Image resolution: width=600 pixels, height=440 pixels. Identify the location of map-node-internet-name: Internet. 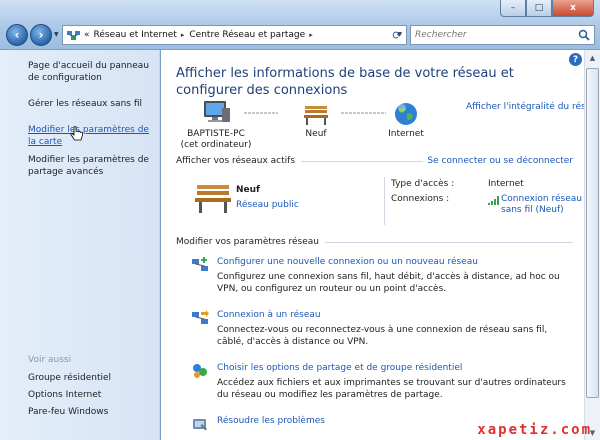
(406, 134).